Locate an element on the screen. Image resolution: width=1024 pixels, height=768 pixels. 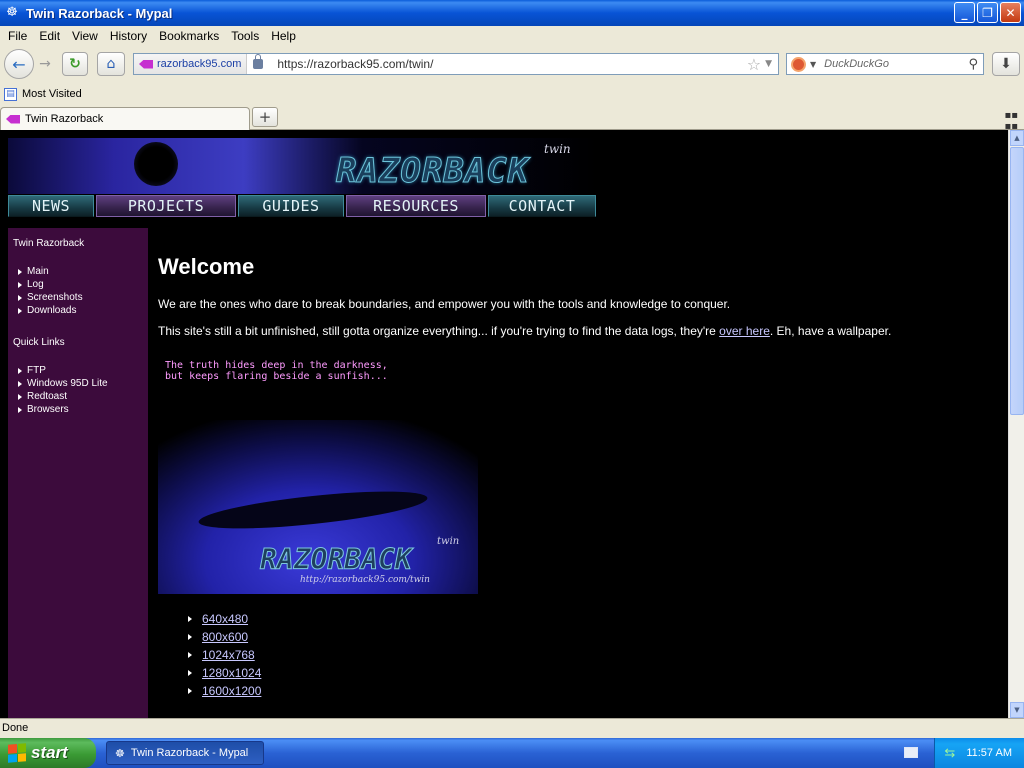
site-identity-button: razorback95.com is located at coordinates (191, 64).